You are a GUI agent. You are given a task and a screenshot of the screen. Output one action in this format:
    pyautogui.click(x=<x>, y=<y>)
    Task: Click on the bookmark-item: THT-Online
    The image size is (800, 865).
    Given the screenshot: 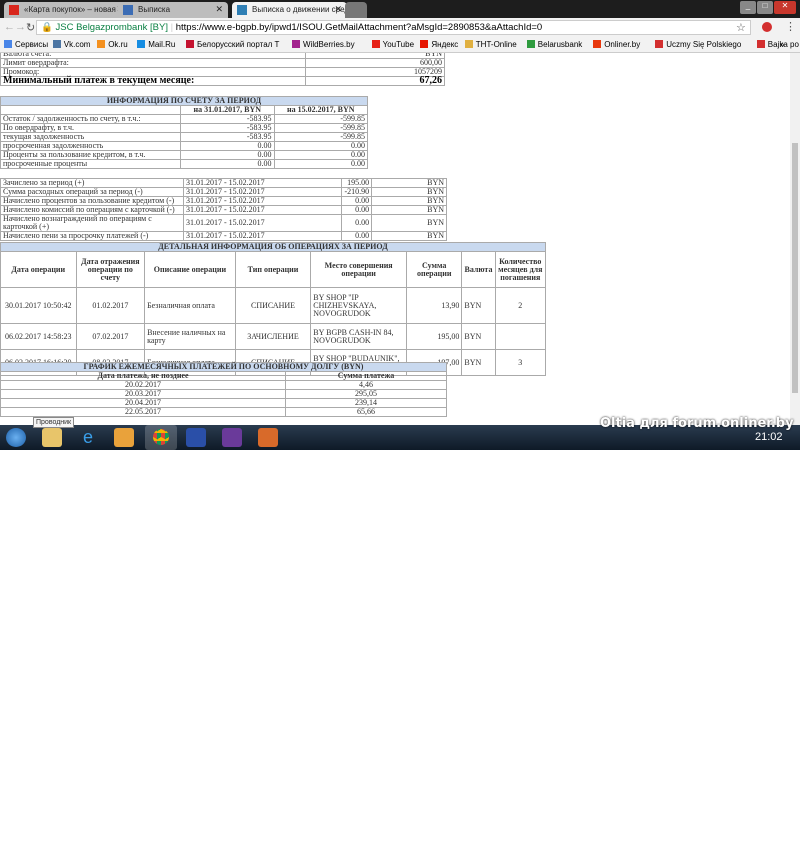 What is the action you would take?
    pyautogui.click(x=490, y=44)
    